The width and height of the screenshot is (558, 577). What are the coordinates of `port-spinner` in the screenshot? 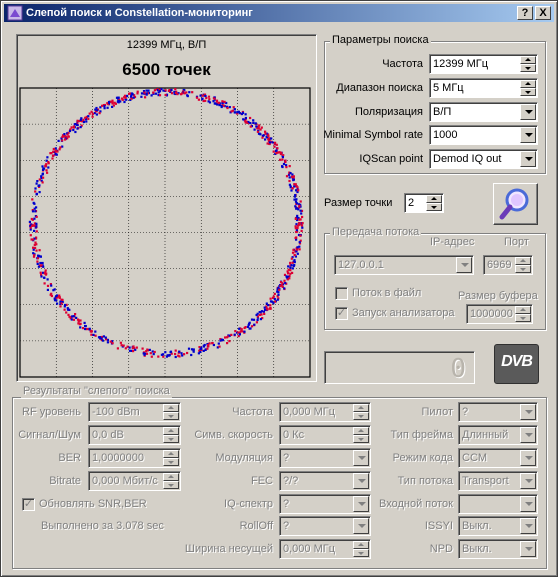 It's located at (523, 265).